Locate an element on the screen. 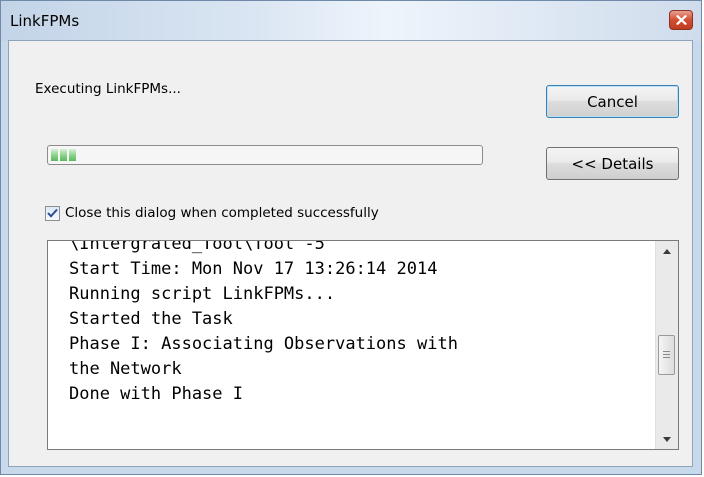 The height and width of the screenshot is (477, 704). scroll-up-button is located at coordinates (667, 251).